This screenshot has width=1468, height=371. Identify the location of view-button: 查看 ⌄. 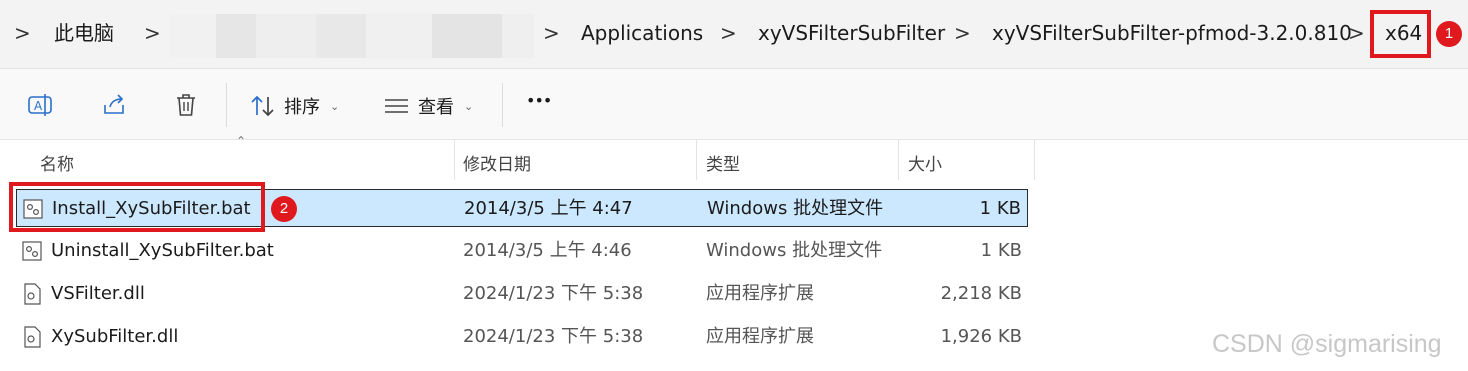
(428, 106).